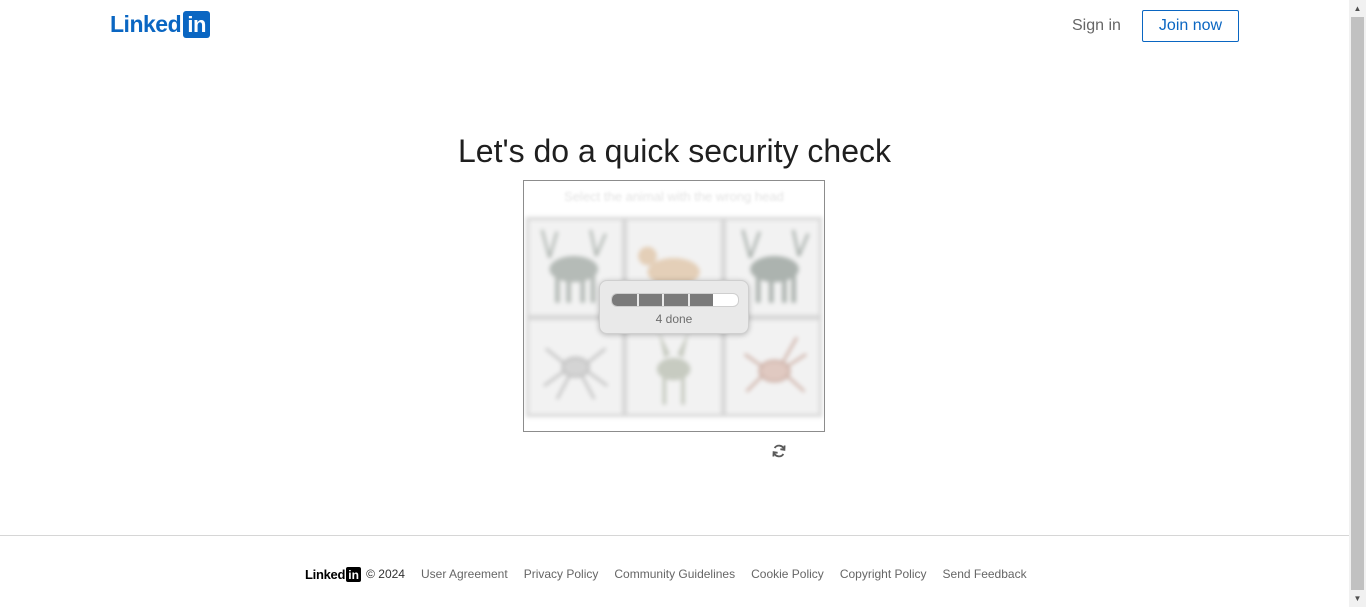 Image resolution: width=1366 pixels, height=607 pixels. Describe the element at coordinates (385, 574) in the screenshot. I see `copyright-text: © 2024` at that location.